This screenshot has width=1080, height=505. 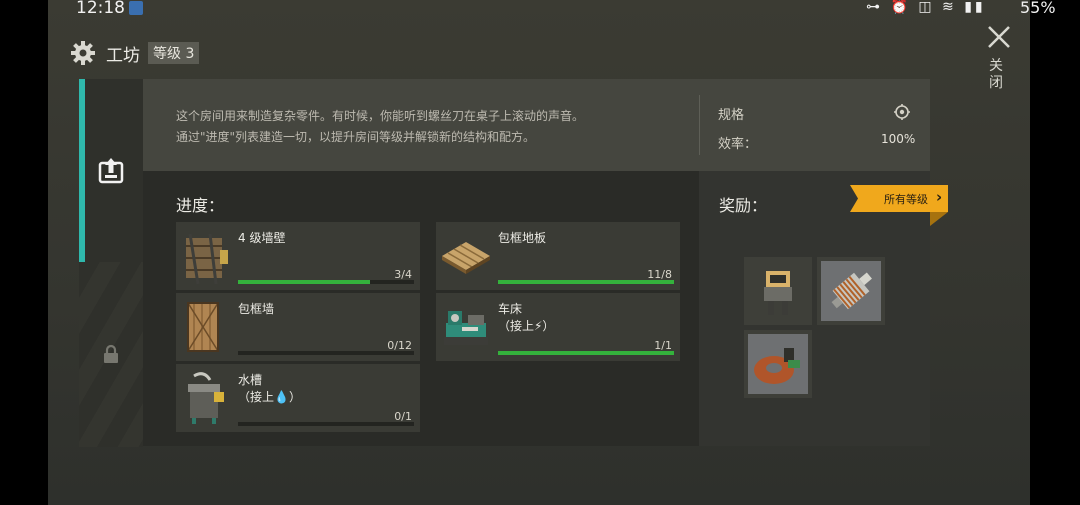 What do you see at coordinates (203, 327) in the screenshot?
I see `framed-wall-icon` at bounding box center [203, 327].